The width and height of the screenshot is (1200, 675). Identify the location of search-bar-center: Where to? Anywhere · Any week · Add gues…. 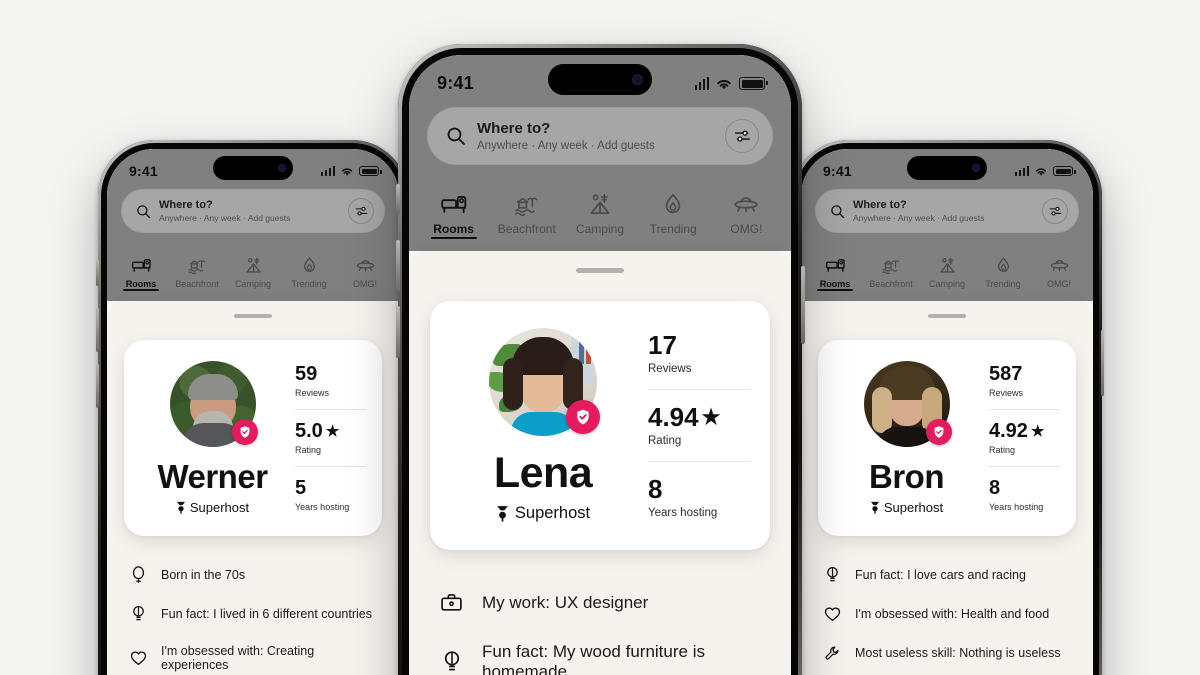
(600, 136).